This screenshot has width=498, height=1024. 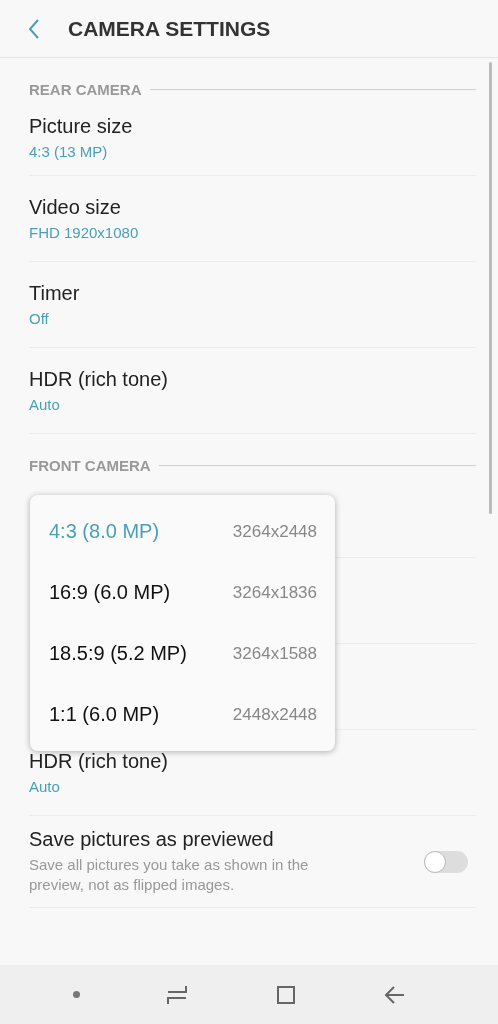 What do you see at coordinates (177, 994) in the screenshot?
I see `recents-icon` at bounding box center [177, 994].